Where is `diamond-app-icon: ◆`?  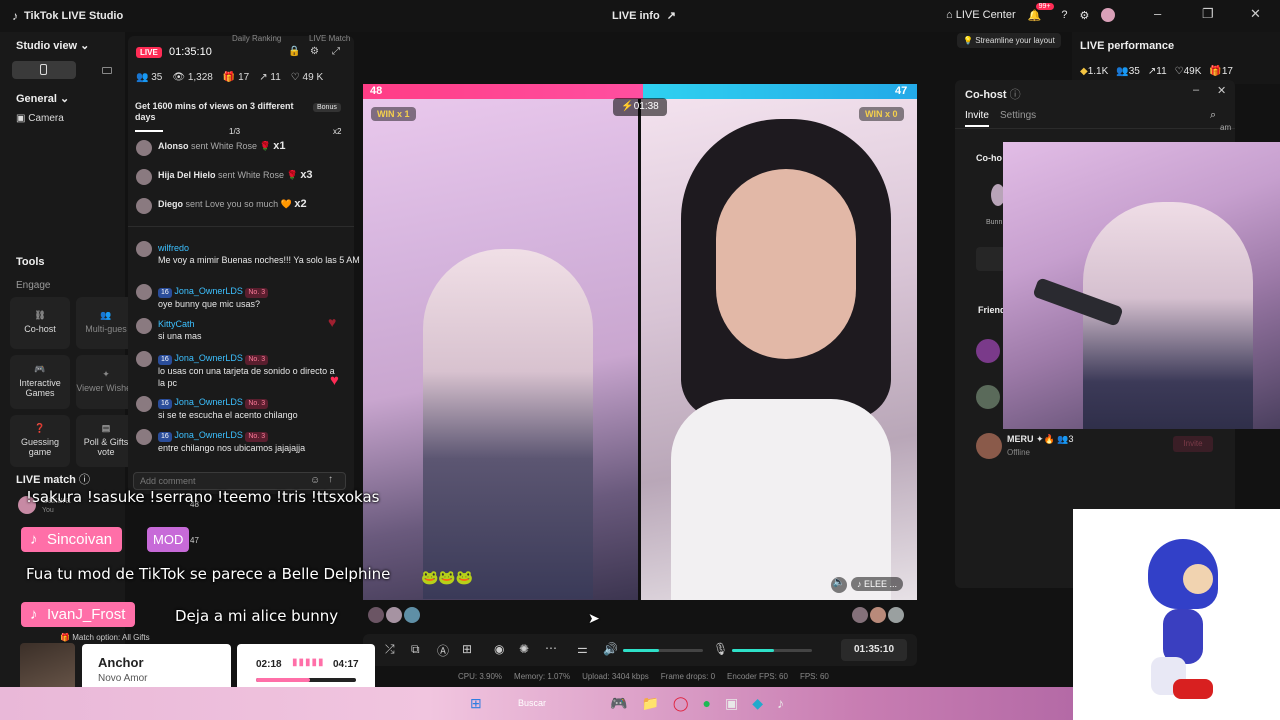
diamond-app-icon: ◆ is located at coordinates (757, 703).